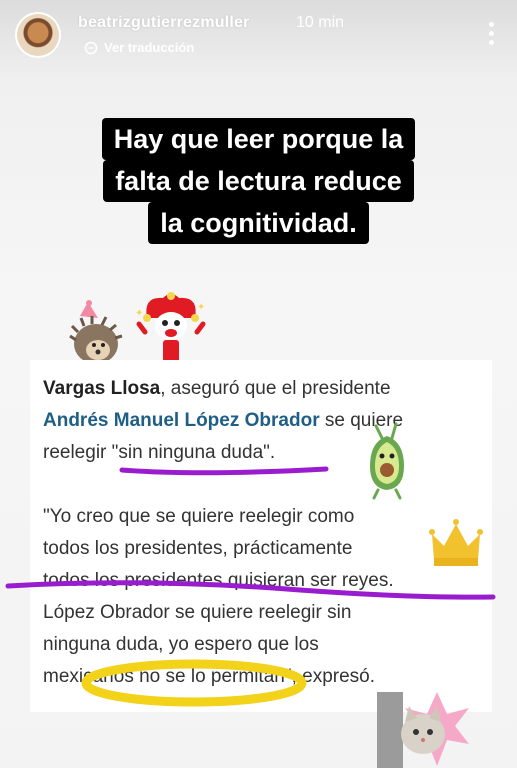 This screenshot has height=768, width=517. What do you see at coordinates (456, 542) in the screenshot?
I see `crown-sticker` at bounding box center [456, 542].